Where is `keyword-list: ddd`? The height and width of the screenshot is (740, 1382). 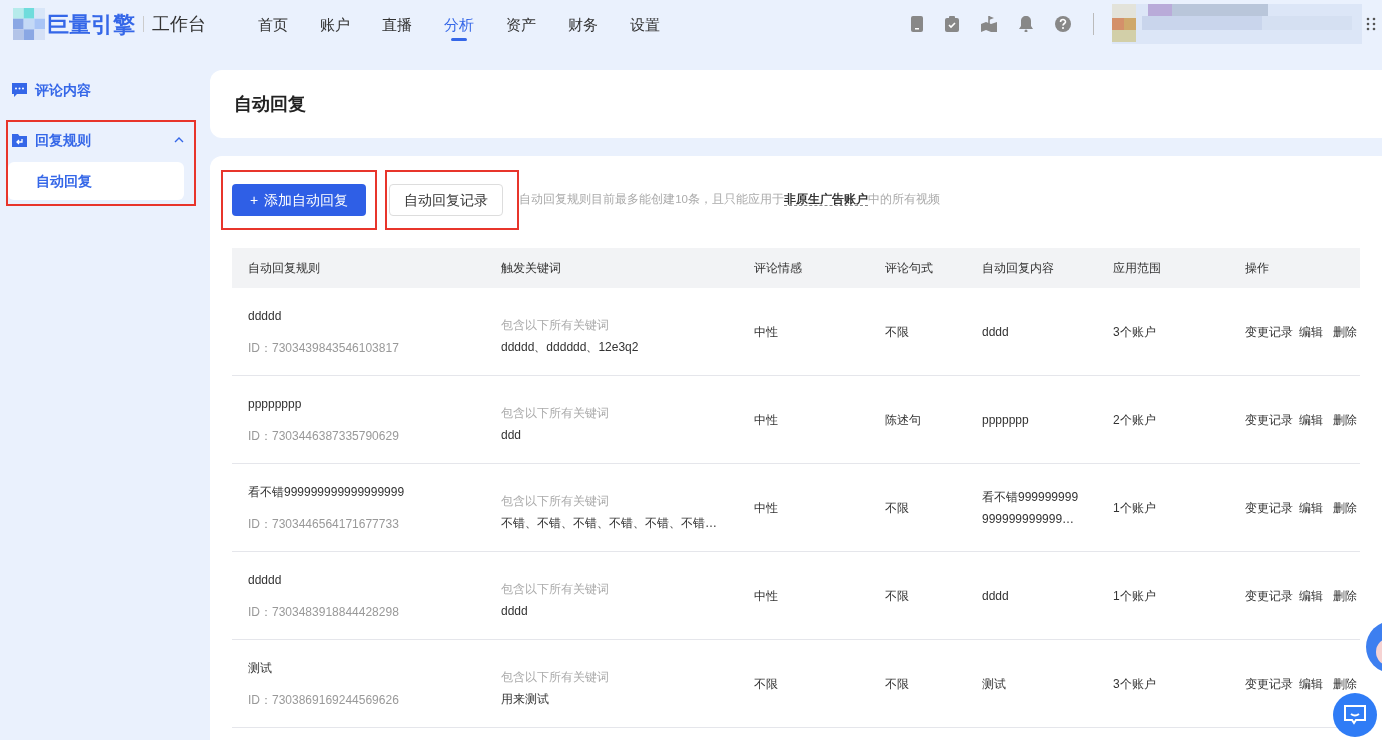 keyword-list: ddd is located at coordinates (619, 434).